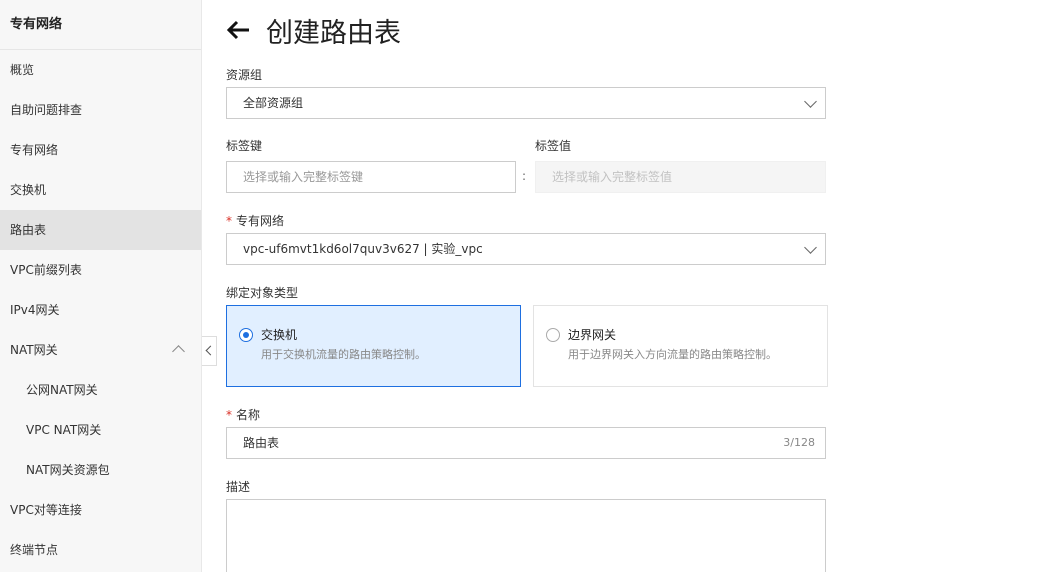 This screenshot has height=572, width=1056. What do you see at coordinates (238, 487) in the screenshot?
I see `description-label: 描述` at bounding box center [238, 487].